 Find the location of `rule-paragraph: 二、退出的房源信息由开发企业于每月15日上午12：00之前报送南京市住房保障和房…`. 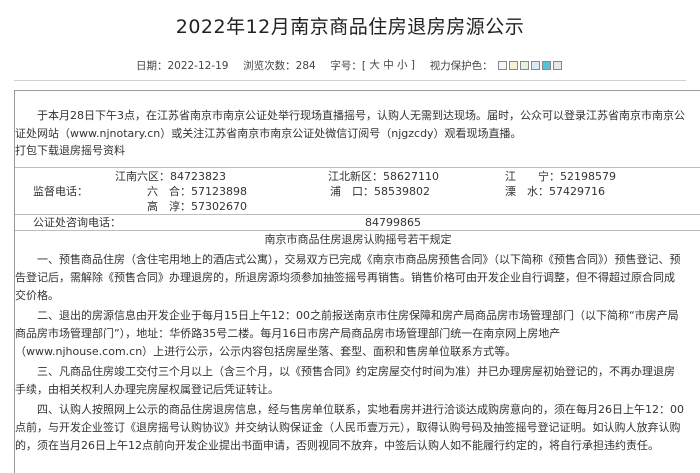

rule-paragraph: 二、退出的房源信息由开发企业于每月15日上午12：00之前报送南京市住房保障和房… is located at coordinates (347, 333).